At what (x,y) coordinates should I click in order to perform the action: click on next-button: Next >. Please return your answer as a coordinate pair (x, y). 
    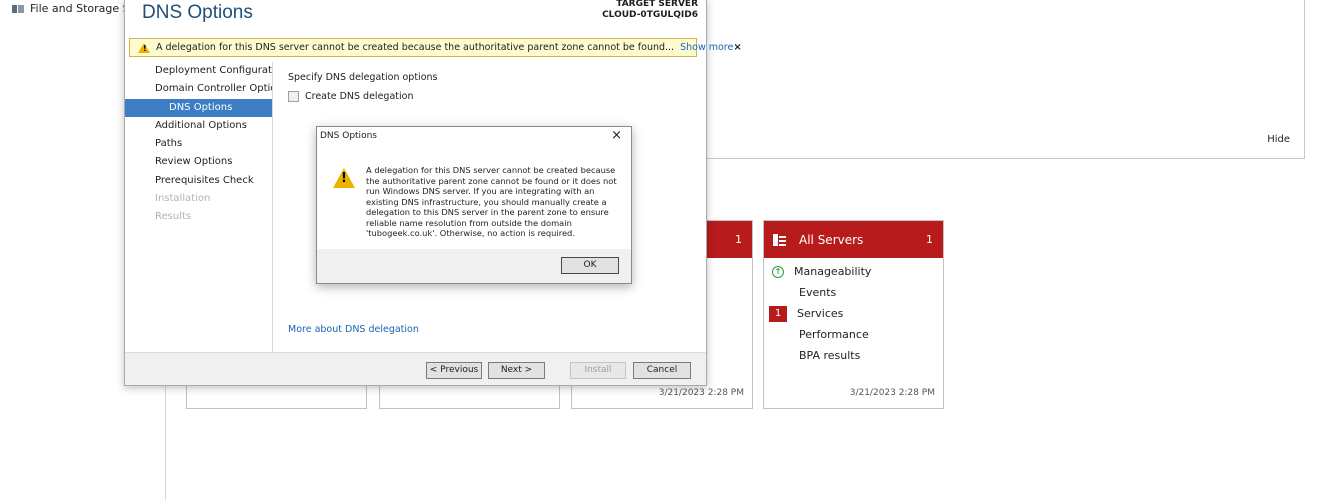
    Looking at the image, I should click on (516, 370).